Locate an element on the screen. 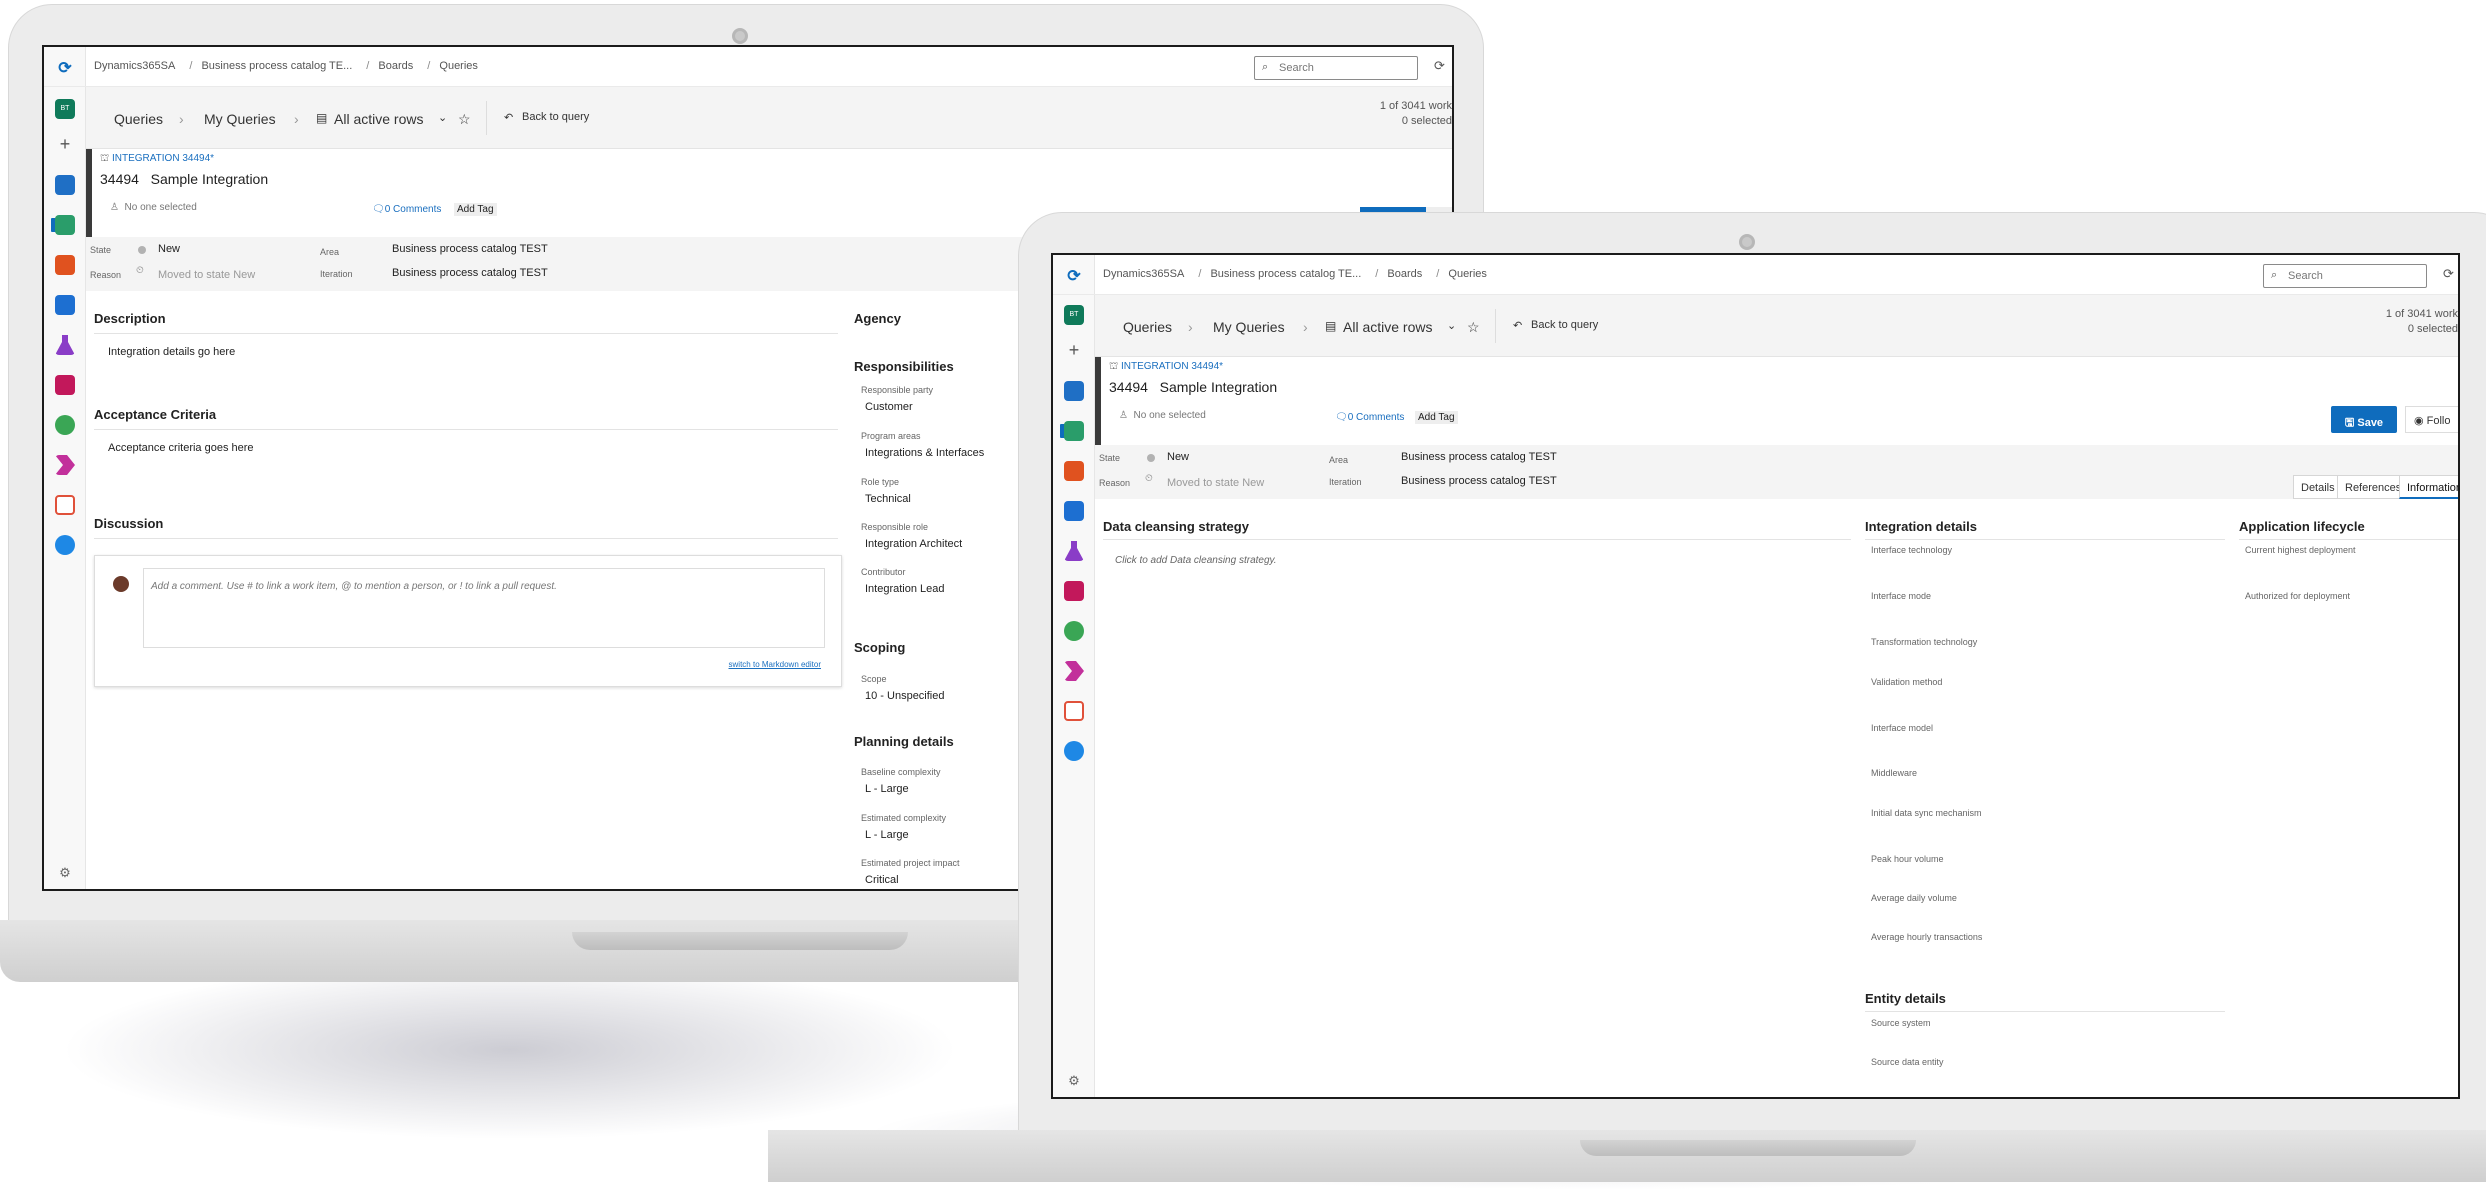 The width and height of the screenshot is (2486, 1190). current-highest-deployment-field: Current highest deployment is located at coordinates (2300, 550).